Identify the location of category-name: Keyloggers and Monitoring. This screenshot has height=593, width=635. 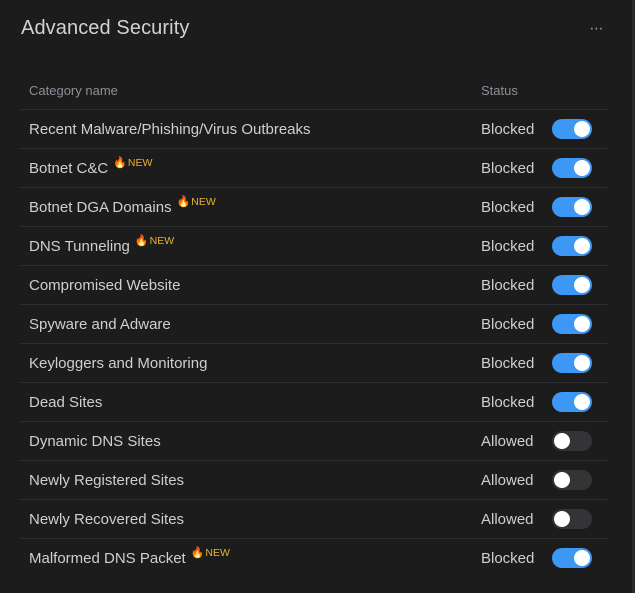
(118, 363).